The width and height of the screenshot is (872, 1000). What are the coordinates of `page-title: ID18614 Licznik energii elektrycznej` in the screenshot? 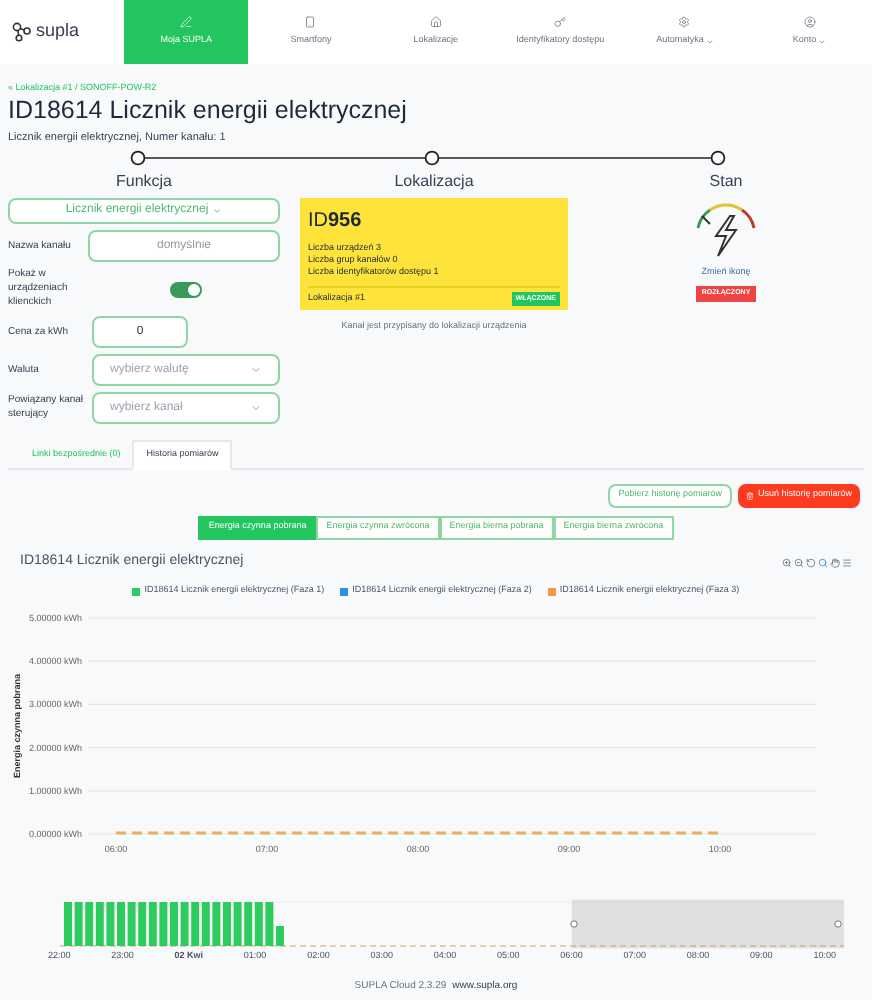 It's located at (208, 109).